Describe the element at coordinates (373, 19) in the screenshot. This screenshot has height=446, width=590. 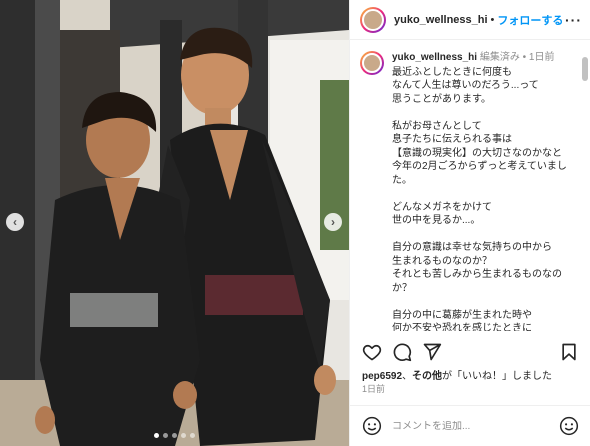
I see `author-avatar` at that location.